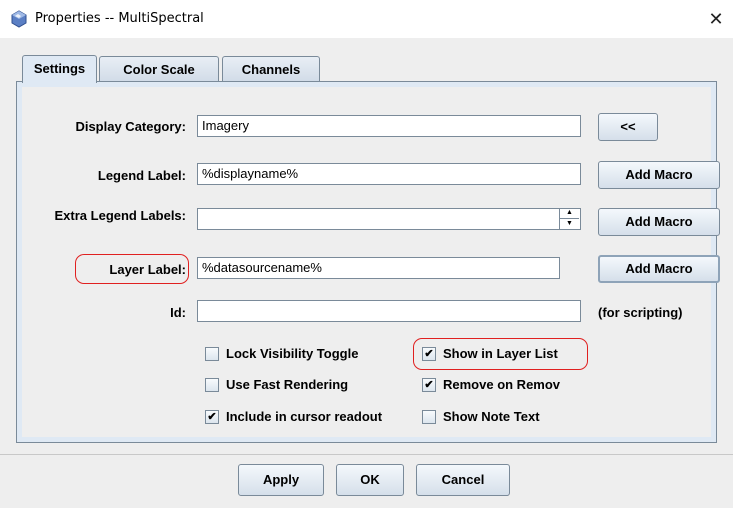 This screenshot has width=733, height=508. What do you see at coordinates (366, 454) in the screenshot?
I see `footer-divider` at bounding box center [366, 454].